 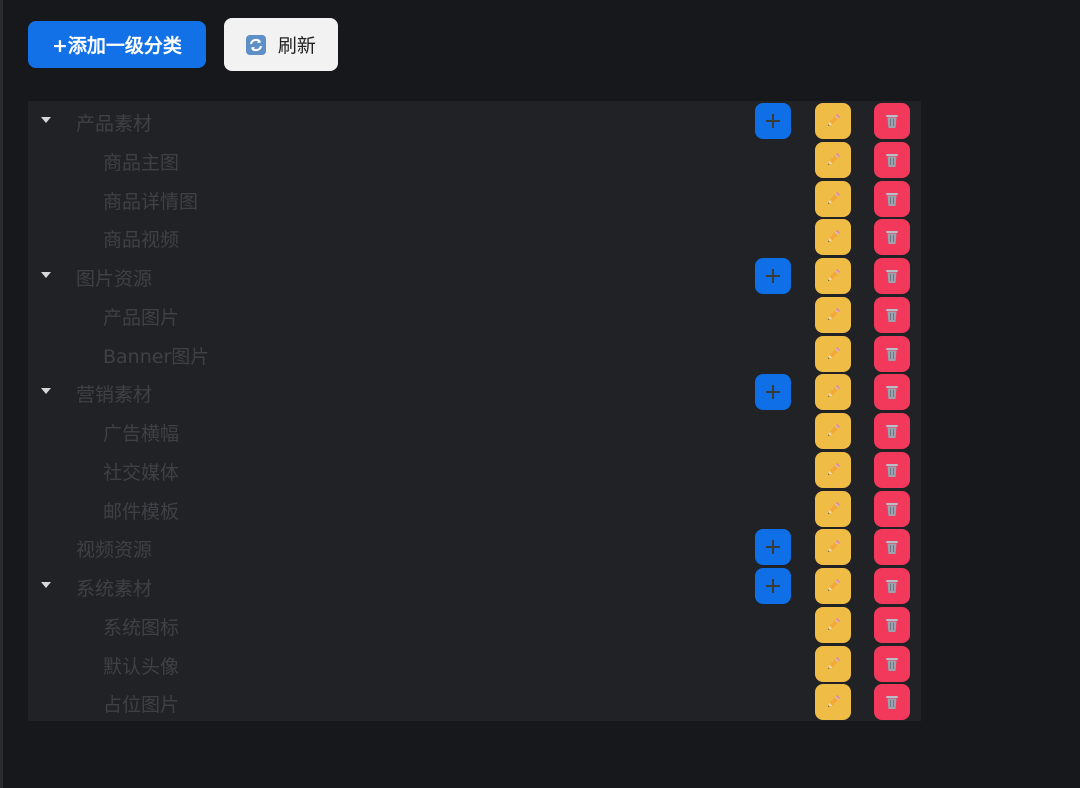 I want to click on tree-row-level2: 邮件模板, so click(x=474, y=508).